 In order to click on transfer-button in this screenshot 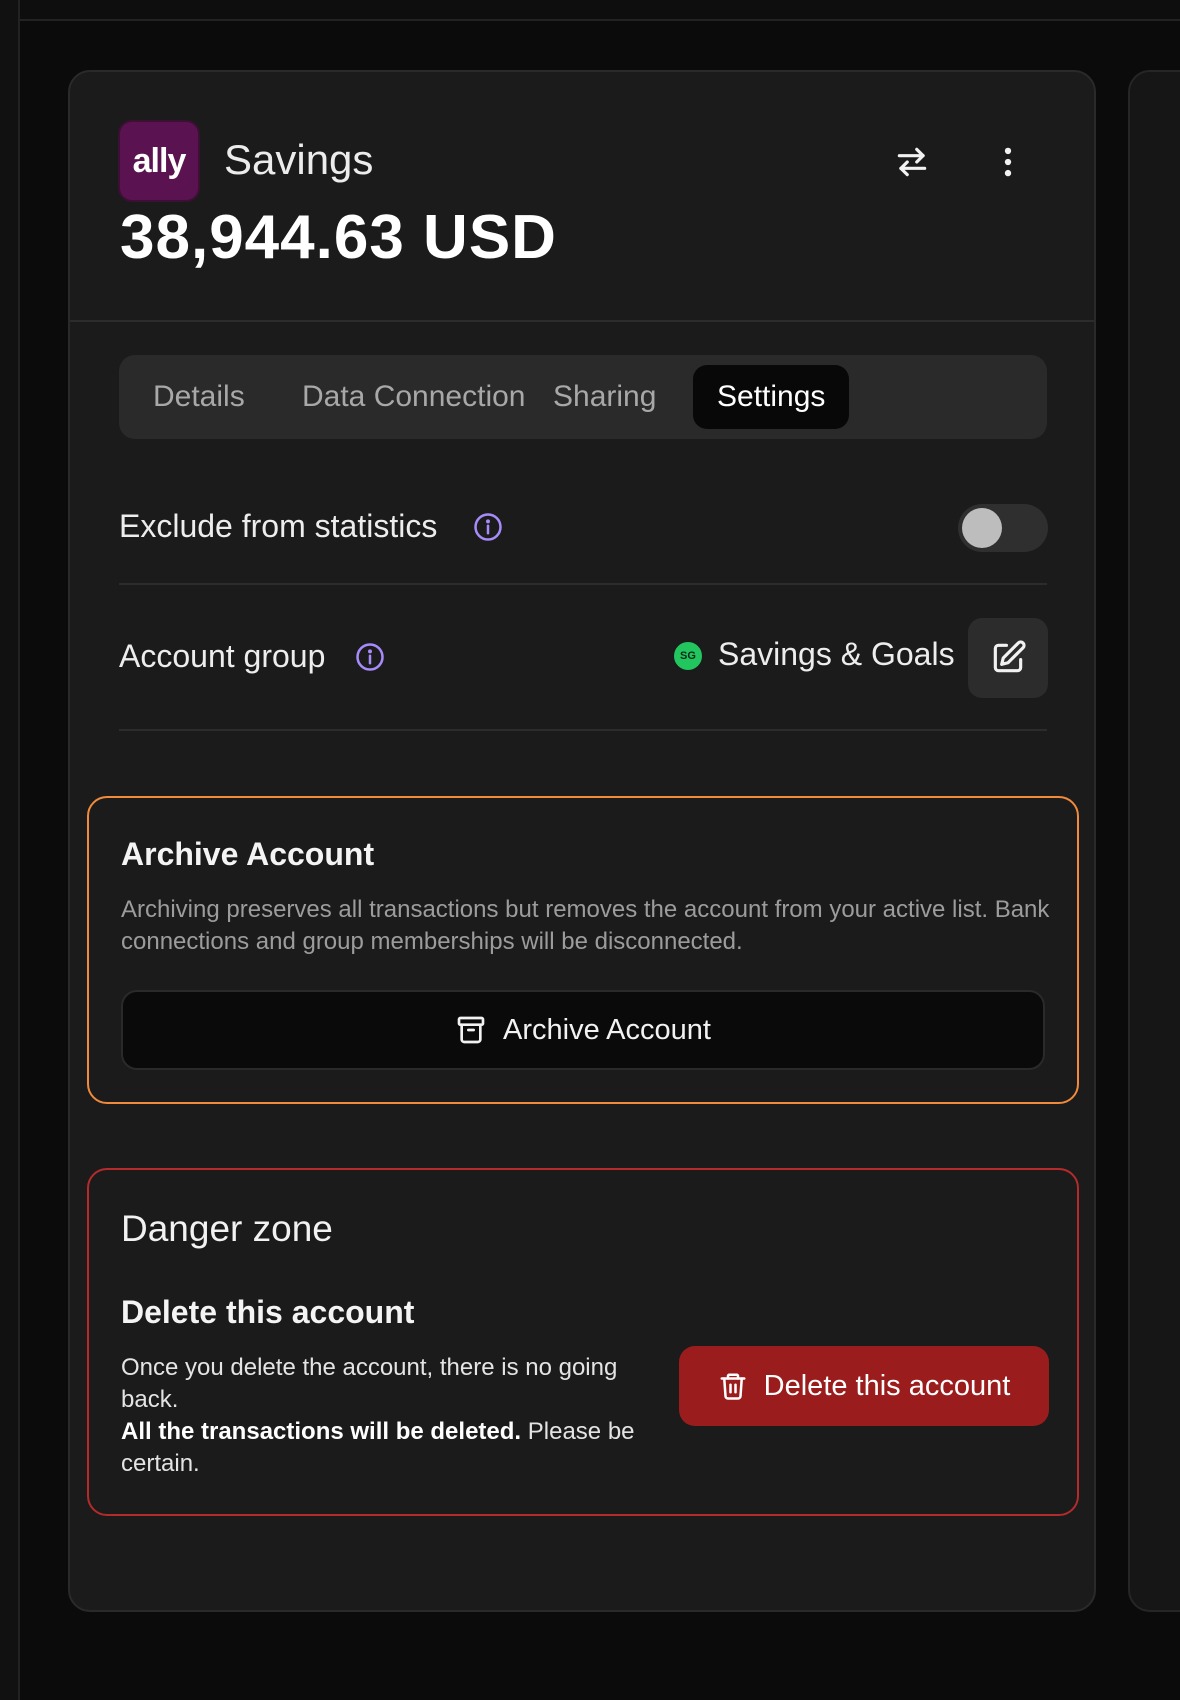, I will do `click(912, 162)`.